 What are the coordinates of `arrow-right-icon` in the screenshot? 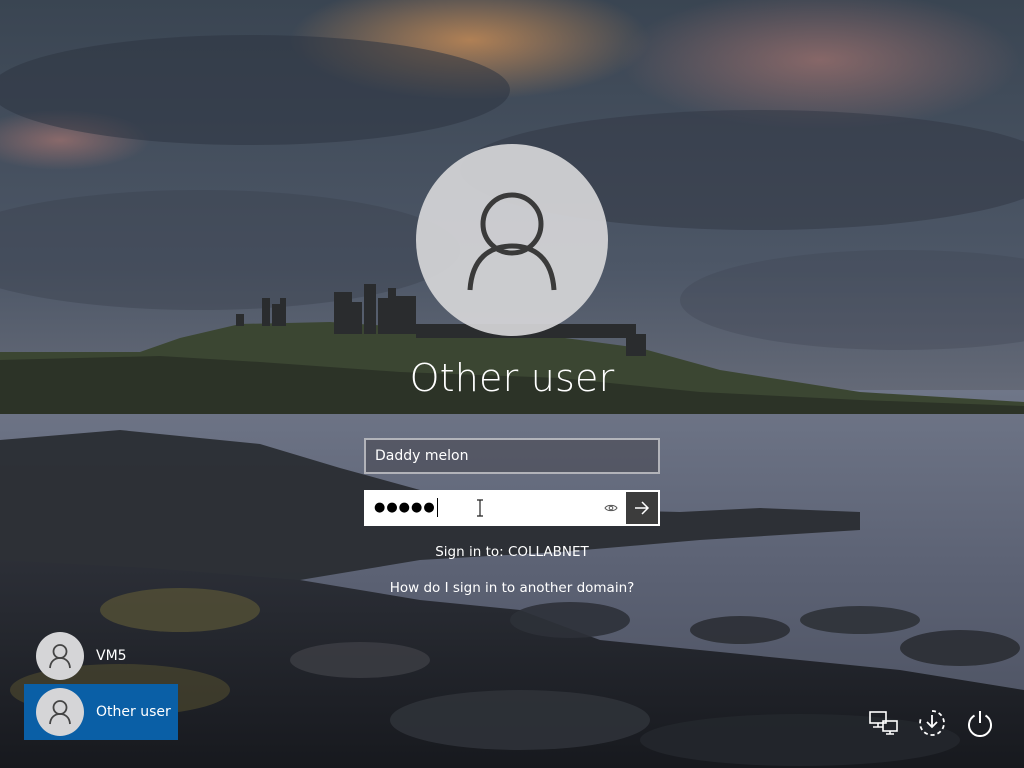 It's located at (642, 508).